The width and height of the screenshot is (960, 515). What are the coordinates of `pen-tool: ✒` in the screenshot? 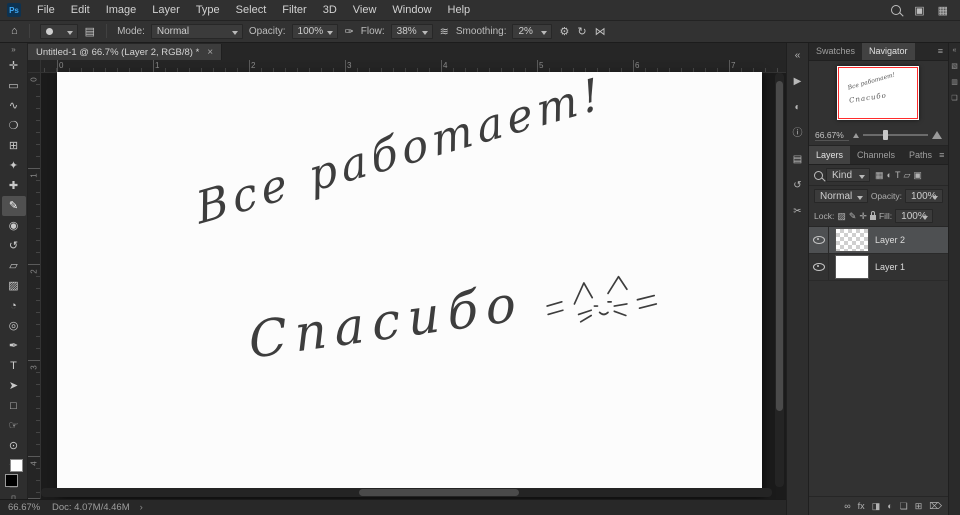 It's located at (14, 346).